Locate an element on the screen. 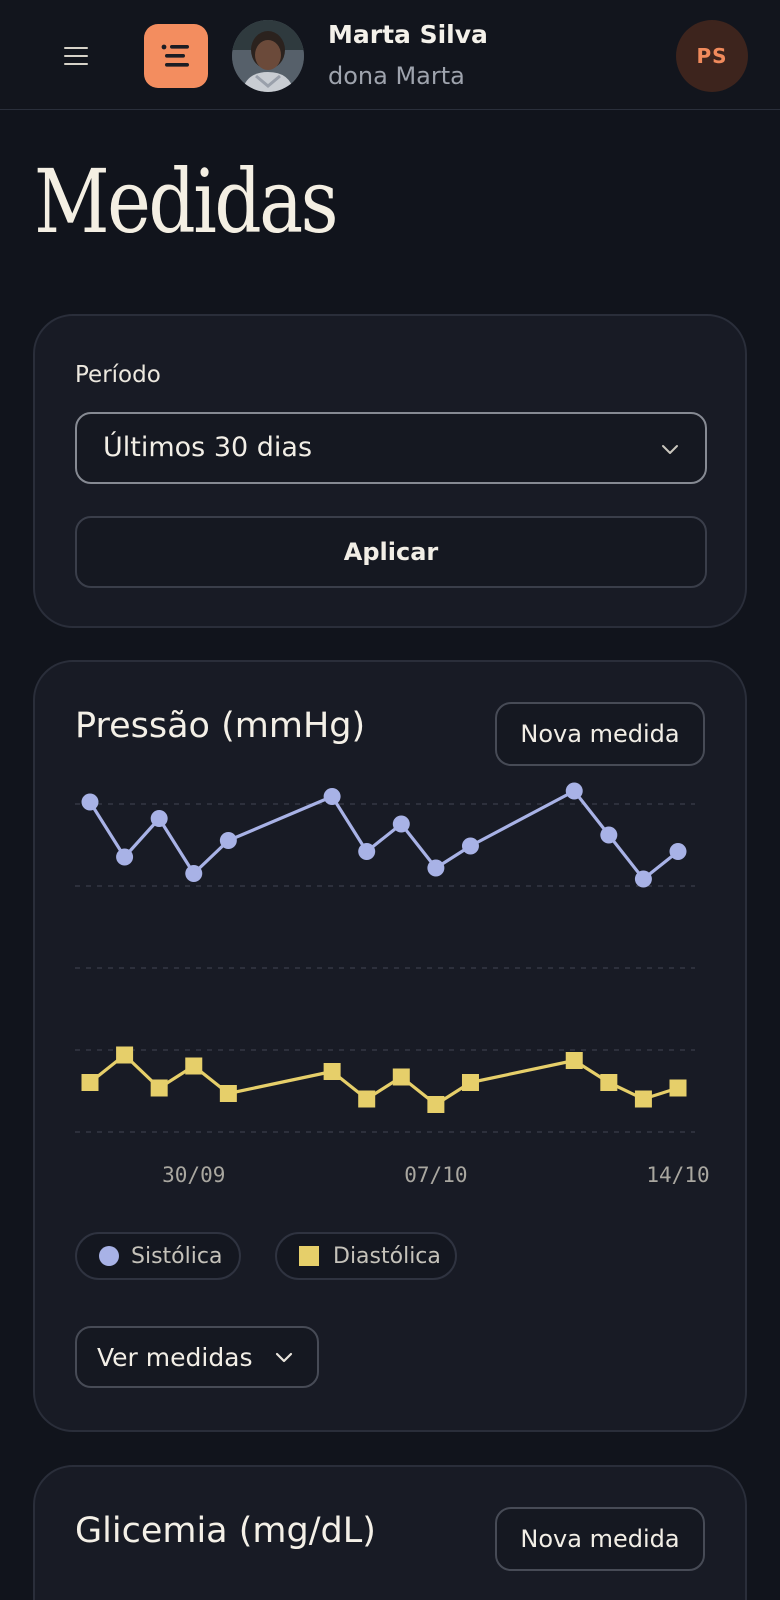 This screenshot has width=780, height=1600. apply-button: Aplicar is located at coordinates (391, 552).